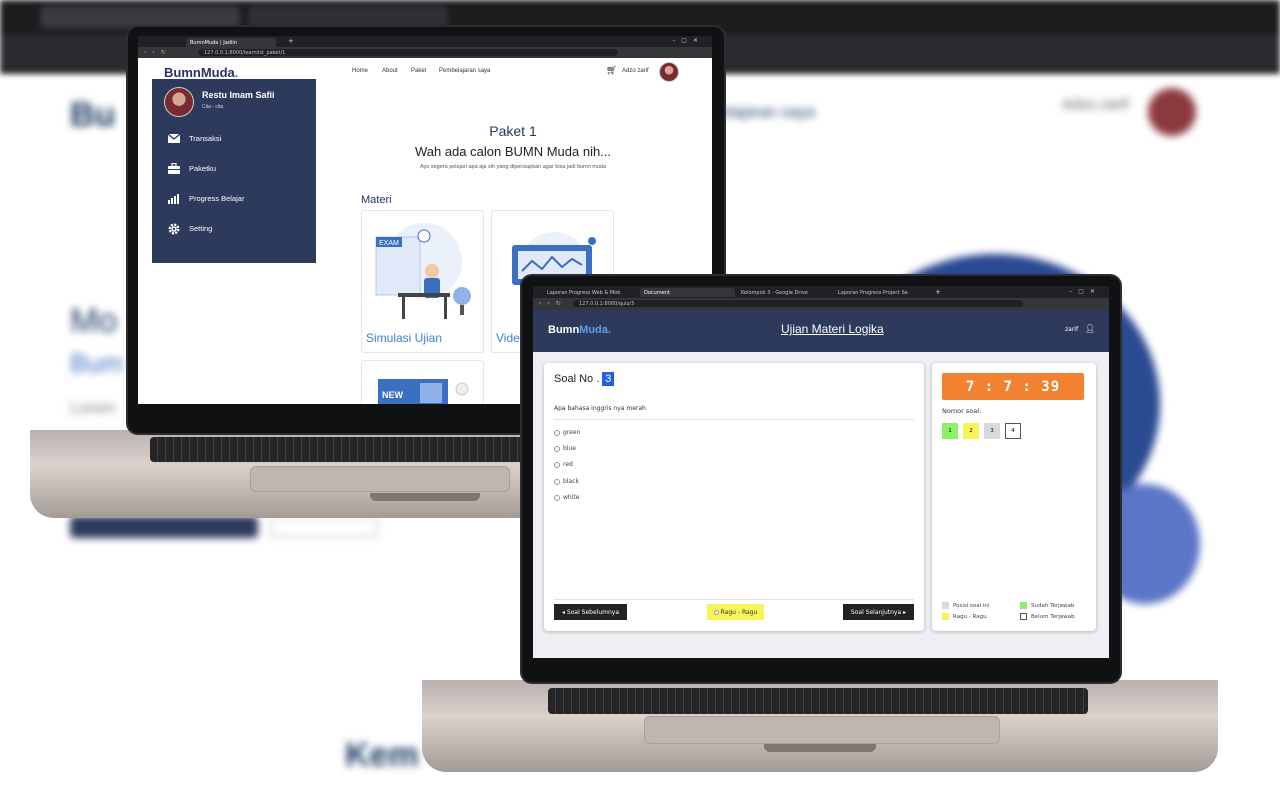  Describe the element at coordinates (964, 616) in the screenshot. I see `legend-item: Ragu - Ragu` at that location.